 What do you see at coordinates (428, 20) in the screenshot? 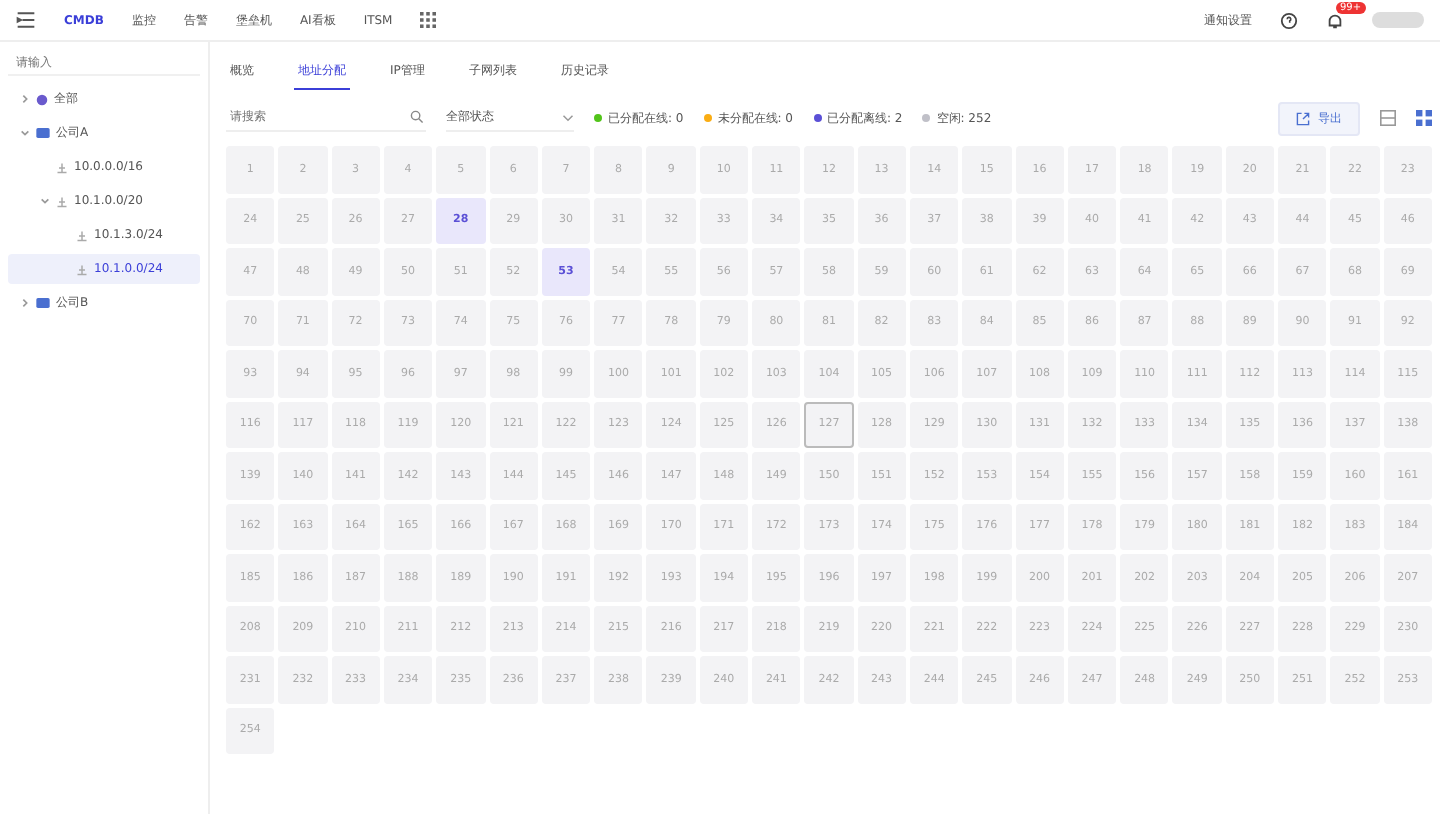
I see `apps-grid-icon` at bounding box center [428, 20].